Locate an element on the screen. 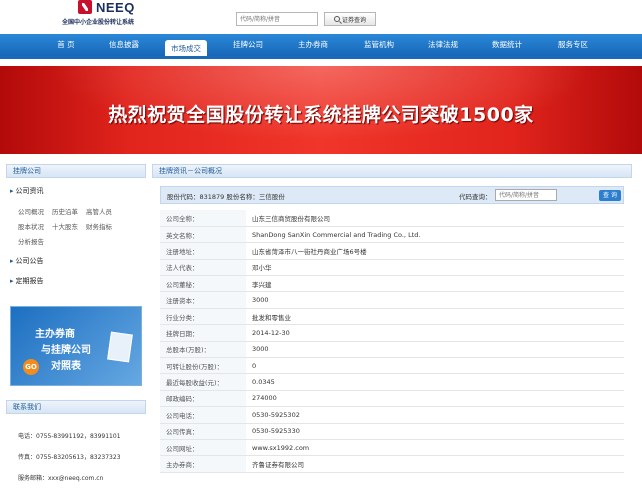 The height and width of the screenshot is (494, 642). row-key: 行业分类： is located at coordinates (203, 317).